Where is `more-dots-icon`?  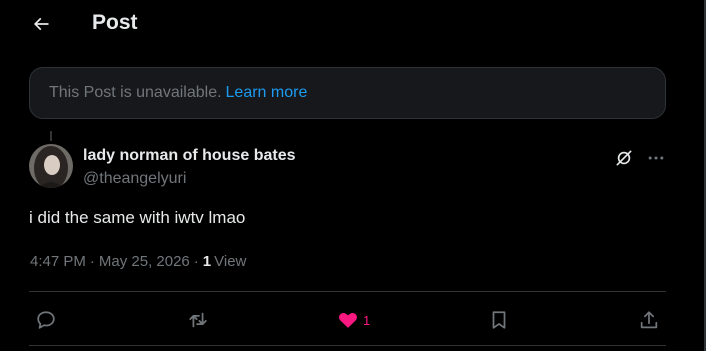
more-dots-icon is located at coordinates (656, 158).